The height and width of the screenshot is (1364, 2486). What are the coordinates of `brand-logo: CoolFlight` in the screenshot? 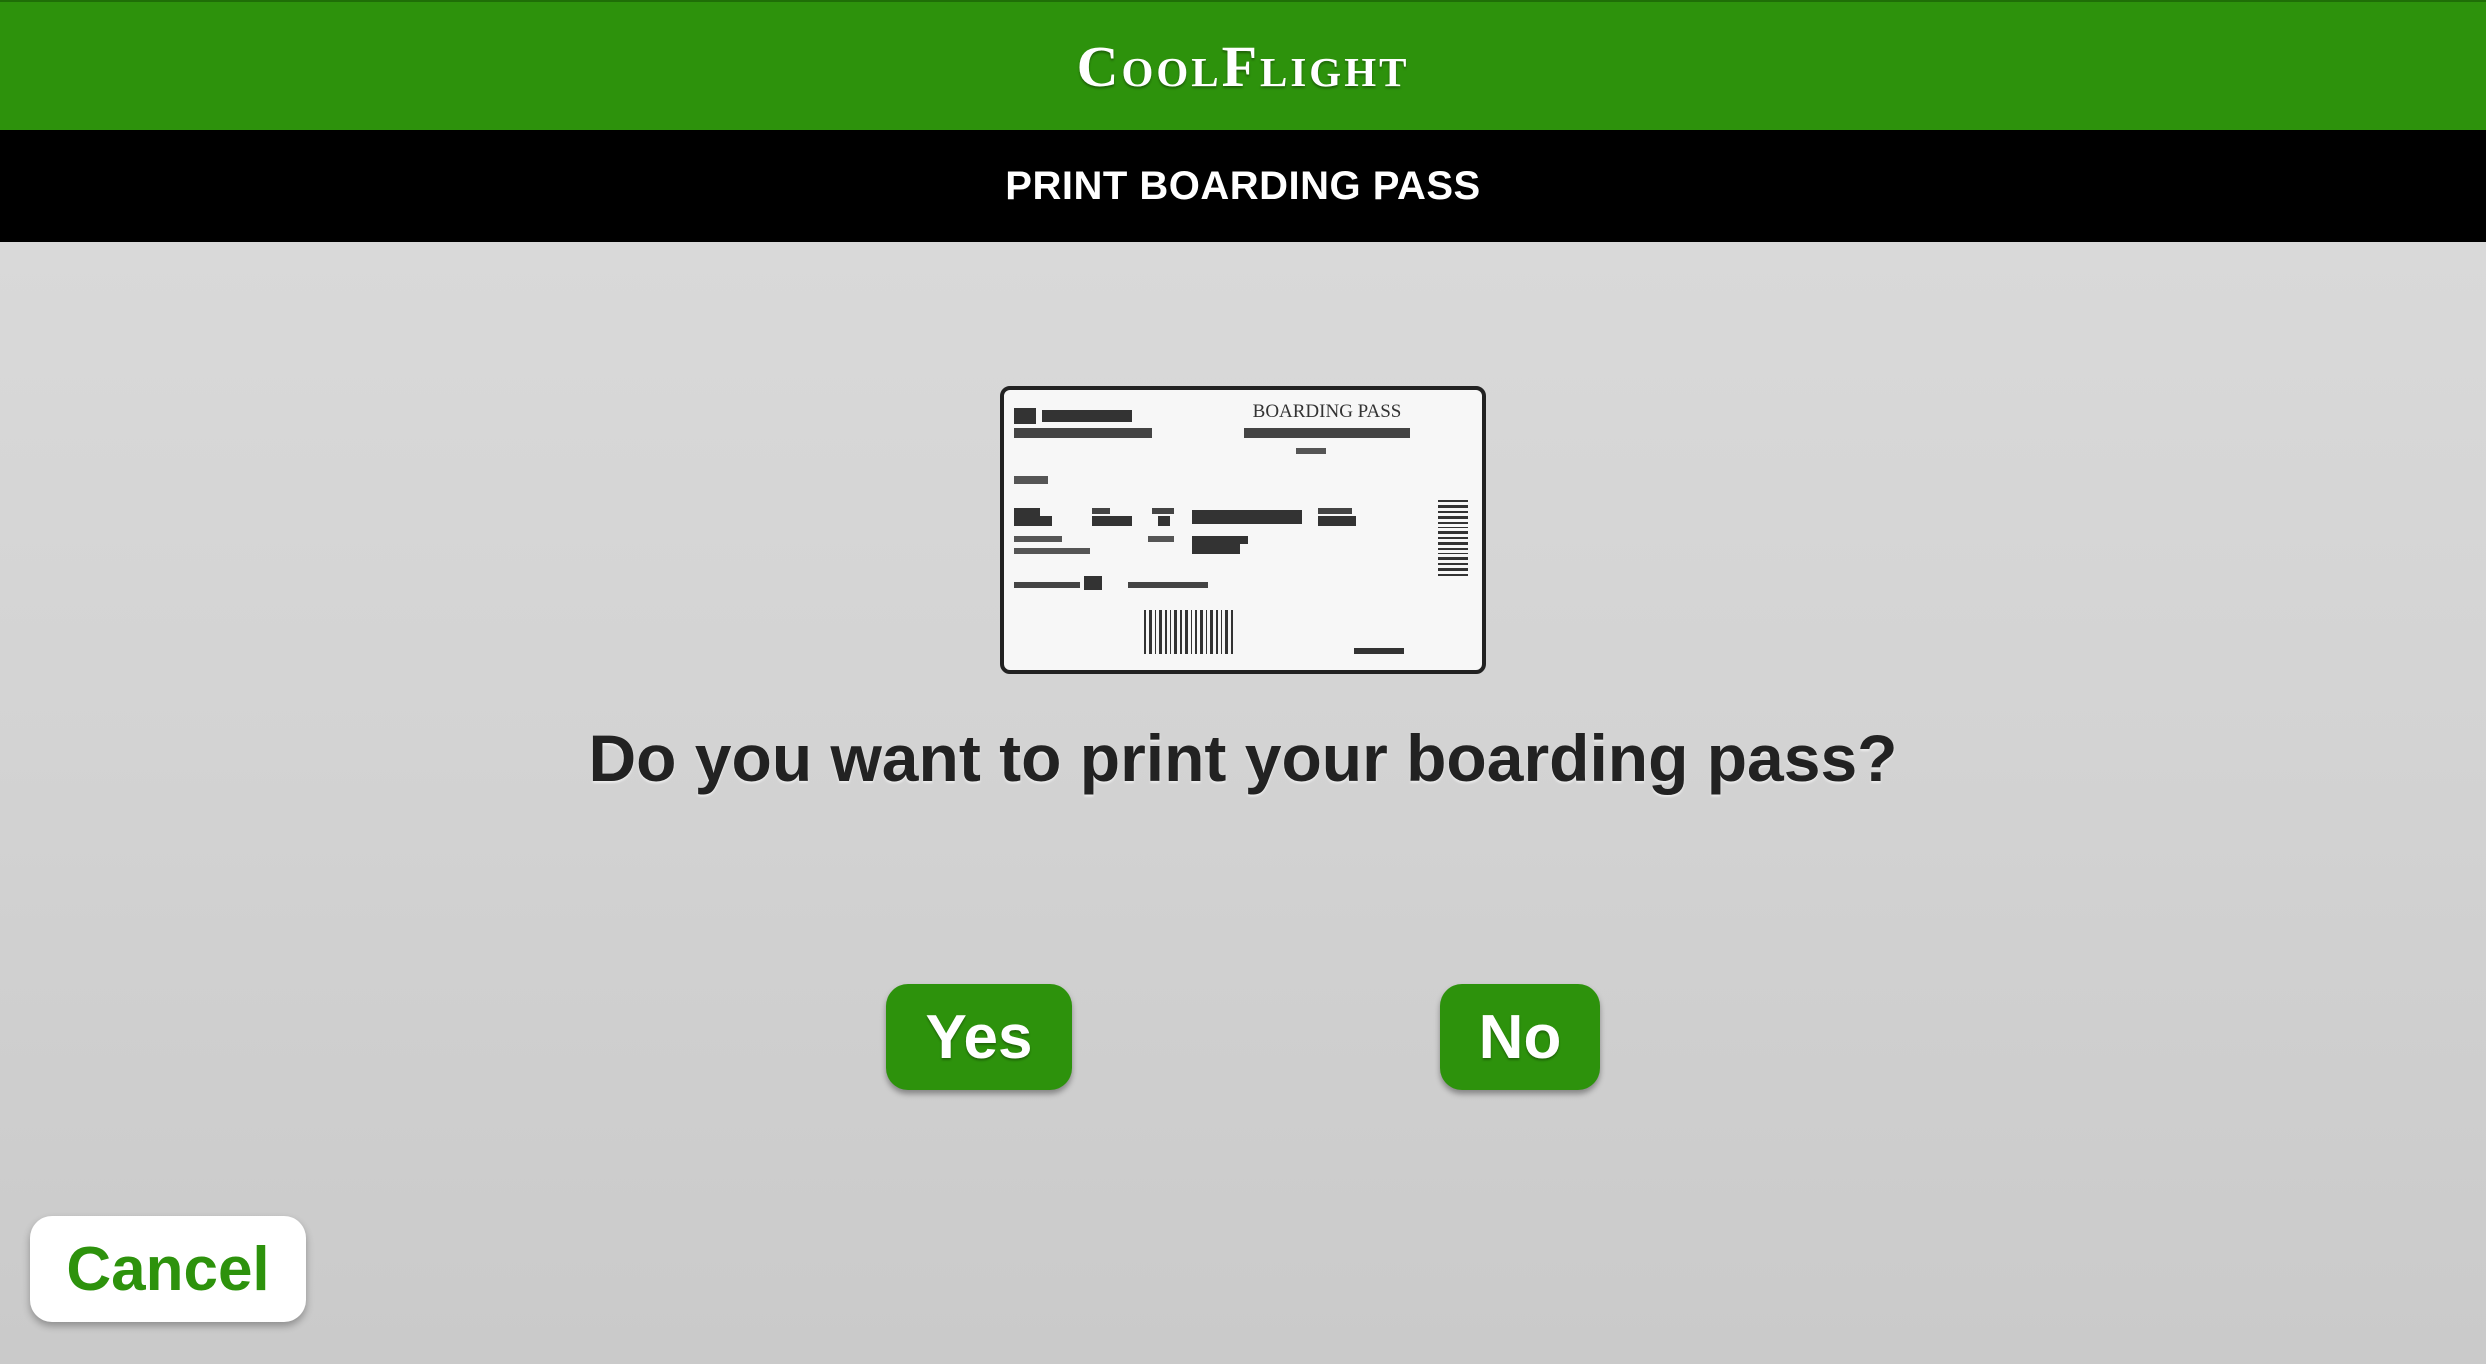 It's located at (1243, 66).